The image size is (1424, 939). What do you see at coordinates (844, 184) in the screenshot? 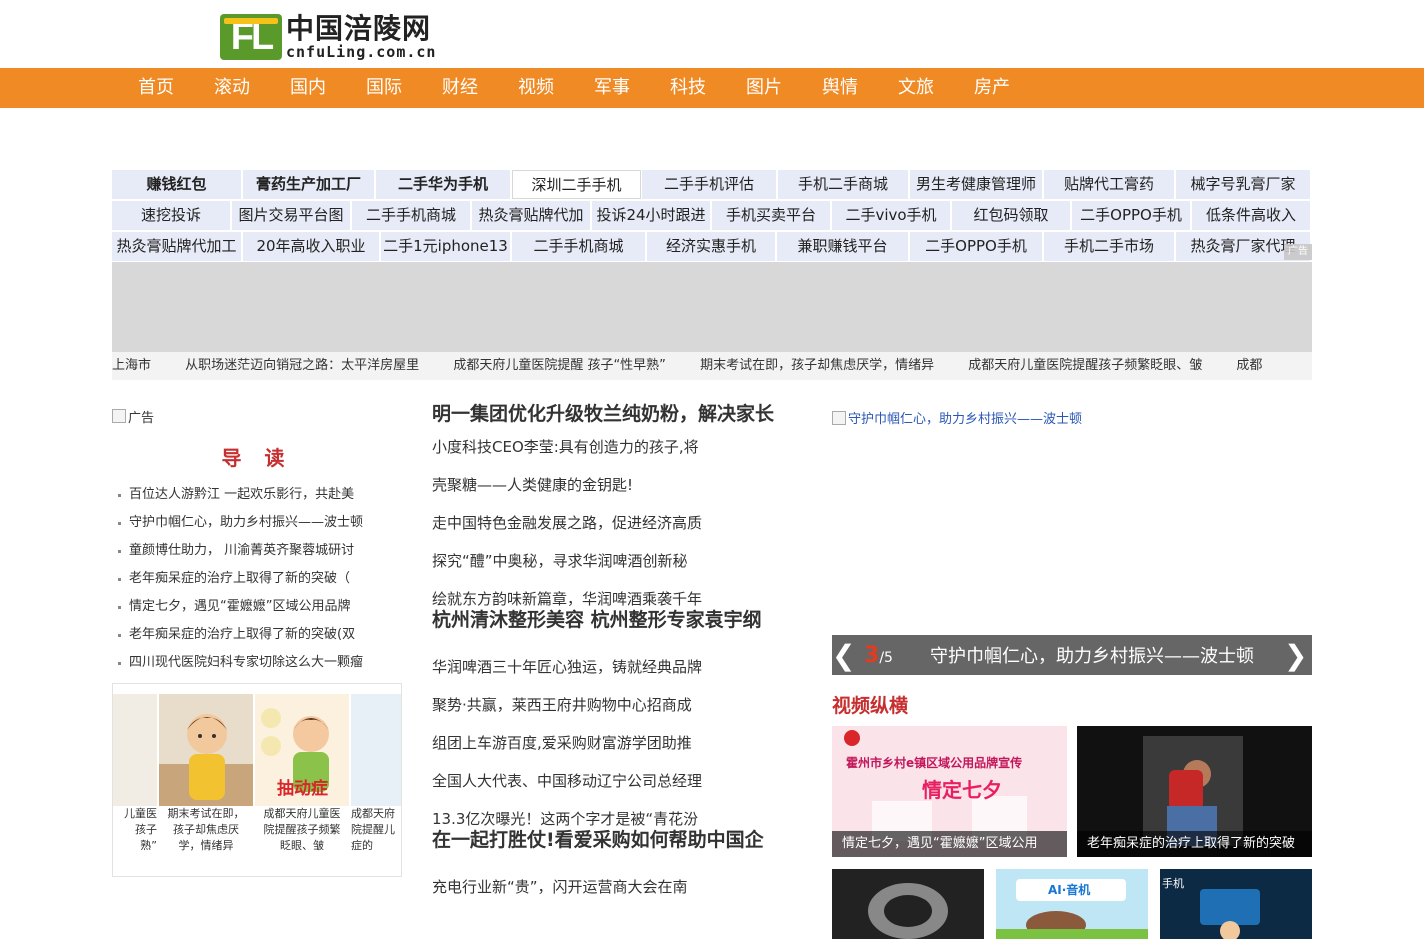
I see `tag-link: 手机二手商城` at bounding box center [844, 184].